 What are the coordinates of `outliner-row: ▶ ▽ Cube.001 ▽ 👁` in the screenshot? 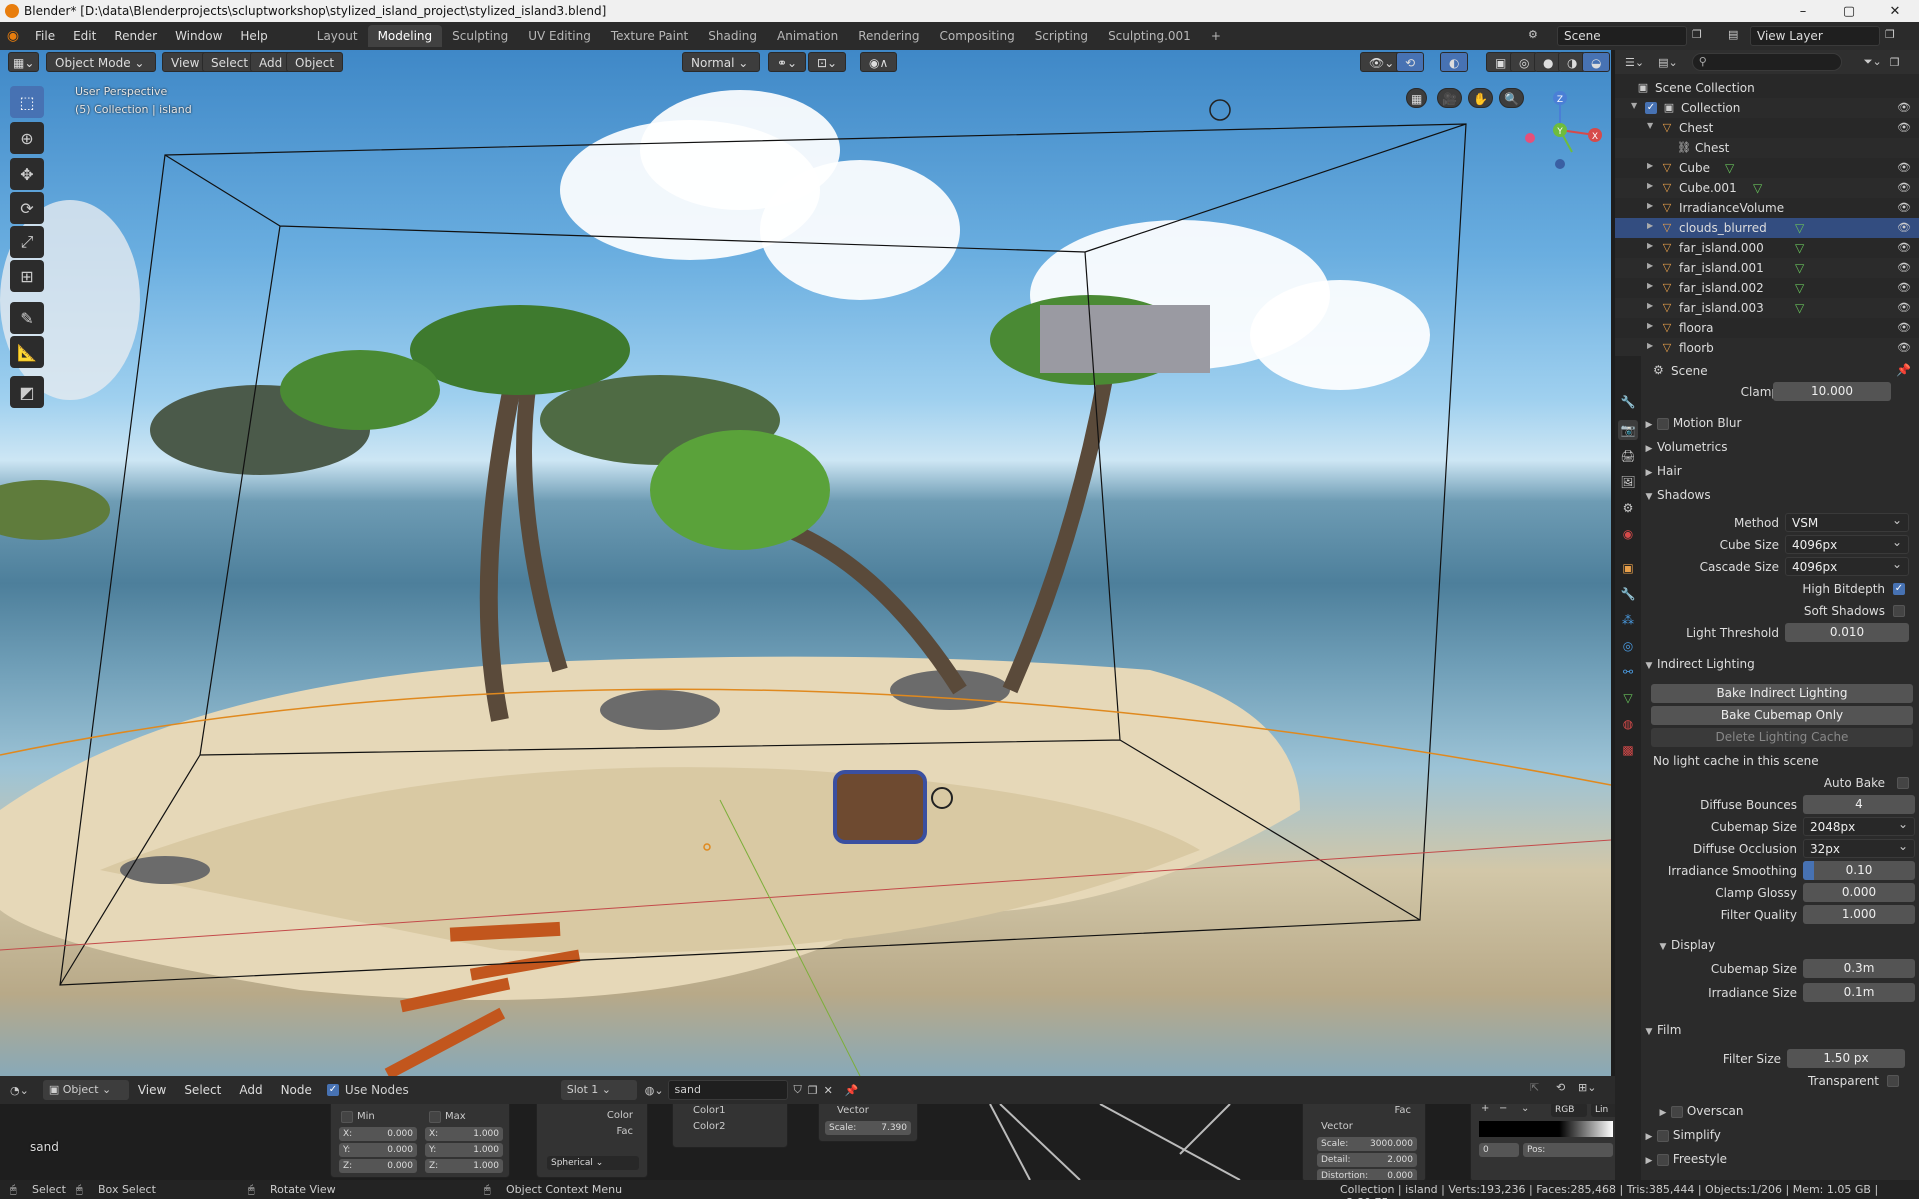 It's located at (1767, 188).